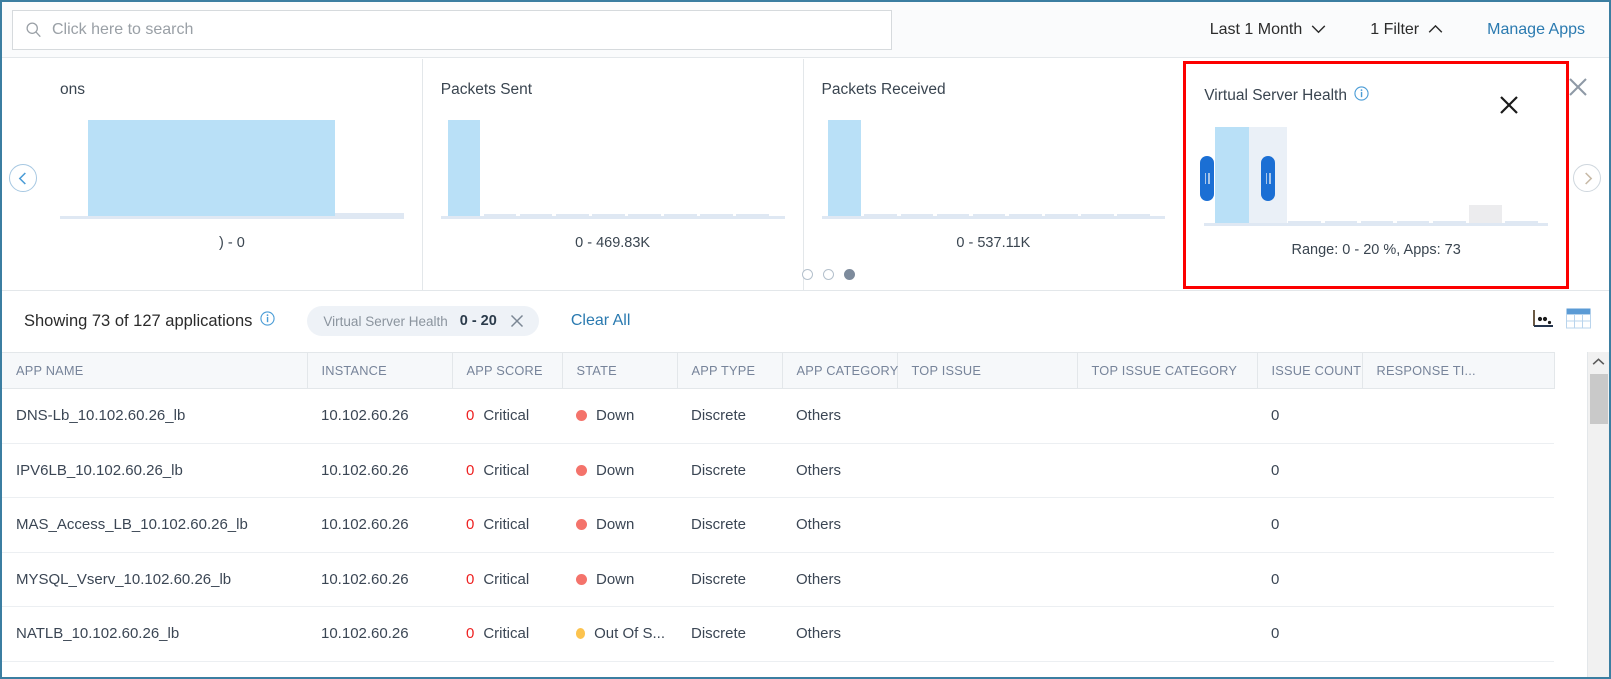  I want to click on column-header-app-name: APP NAME, so click(155, 370).